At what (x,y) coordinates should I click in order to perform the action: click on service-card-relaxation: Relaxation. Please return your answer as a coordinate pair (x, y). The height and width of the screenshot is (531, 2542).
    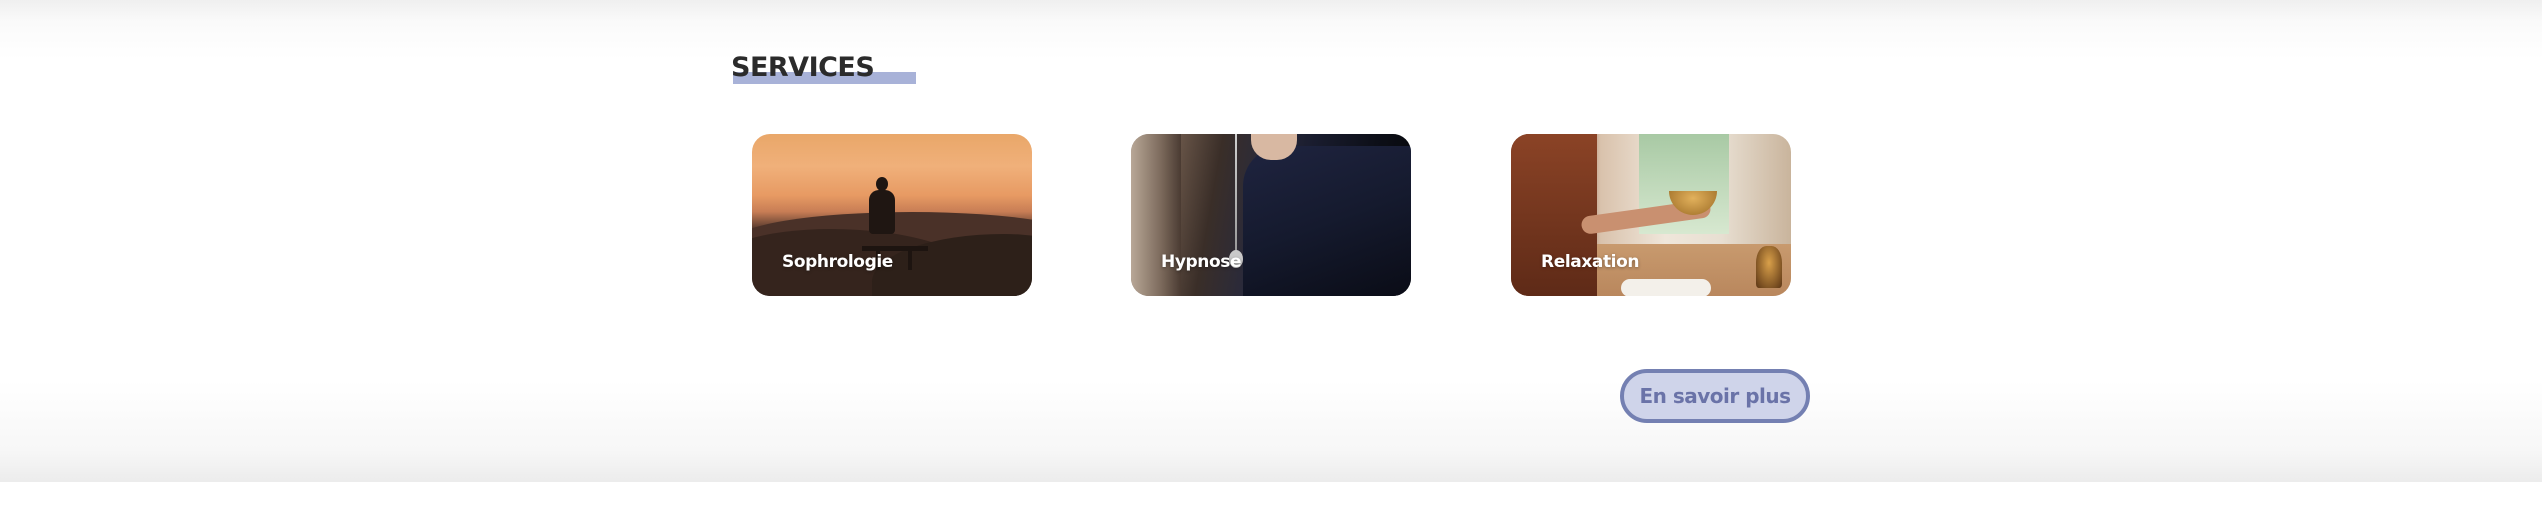
    Looking at the image, I should click on (1651, 215).